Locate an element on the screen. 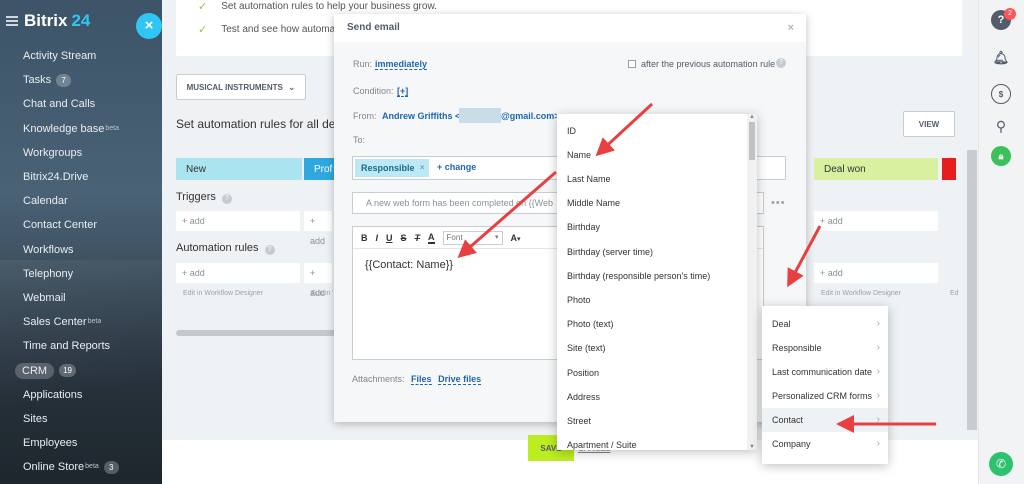  field-option: Name is located at coordinates (579, 155).